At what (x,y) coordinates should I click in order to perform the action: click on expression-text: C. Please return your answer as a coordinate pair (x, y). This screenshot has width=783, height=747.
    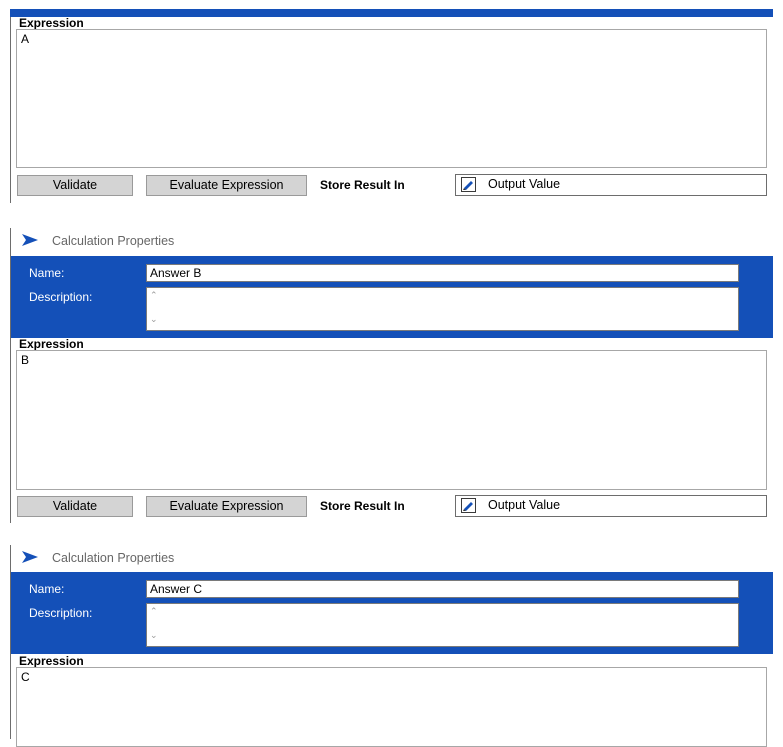
    Looking at the image, I should click on (25, 677).